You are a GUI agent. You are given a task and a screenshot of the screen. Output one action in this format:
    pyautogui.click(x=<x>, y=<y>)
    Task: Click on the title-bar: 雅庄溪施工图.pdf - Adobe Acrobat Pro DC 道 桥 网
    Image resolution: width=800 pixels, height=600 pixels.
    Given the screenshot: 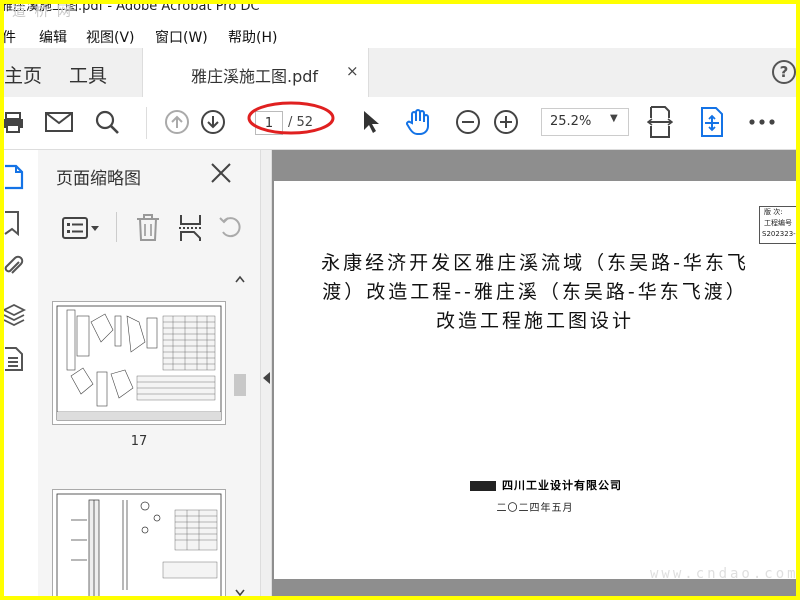 What is the action you would take?
    pyautogui.click(x=400, y=11)
    